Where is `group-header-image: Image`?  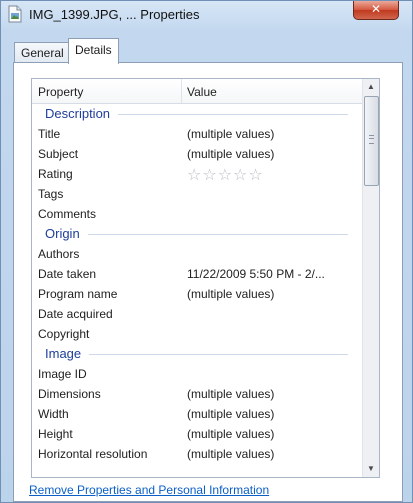 group-header-image: Image is located at coordinates (197, 354).